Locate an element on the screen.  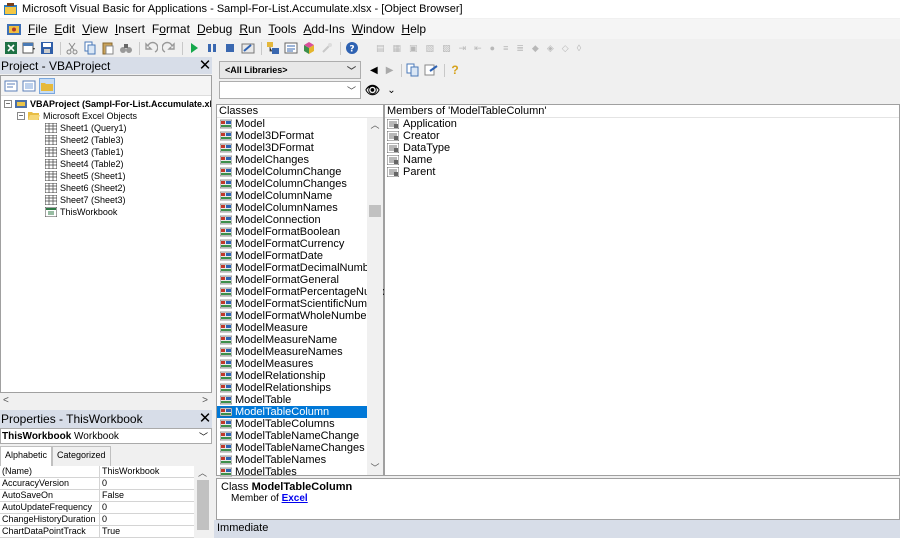
property-row: AccuracyVersion 0 is located at coordinates (97, 484).